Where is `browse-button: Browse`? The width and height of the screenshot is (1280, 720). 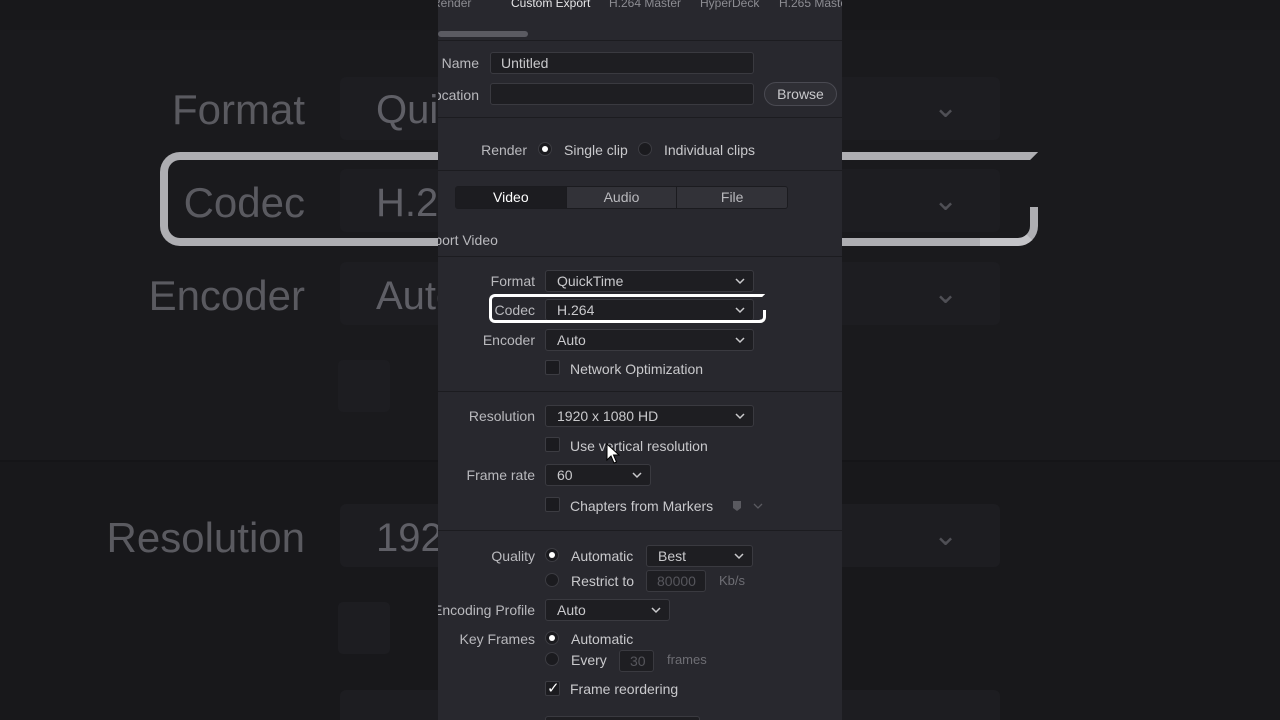 browse-button: Browse is located at coordinates (800, 94).